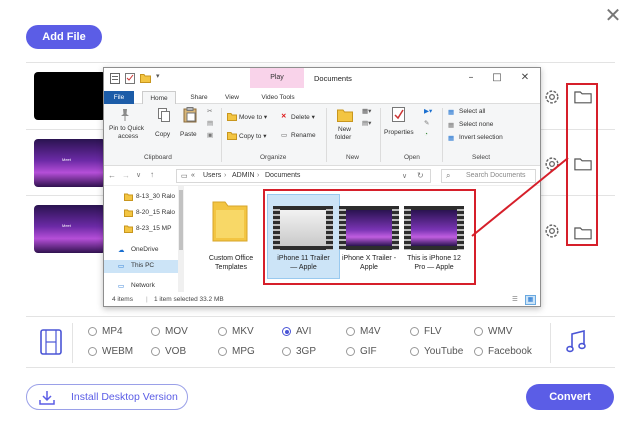 This screenshot has width=640, height=436. I want to click on nav-scrollbar, so click(181, 239).